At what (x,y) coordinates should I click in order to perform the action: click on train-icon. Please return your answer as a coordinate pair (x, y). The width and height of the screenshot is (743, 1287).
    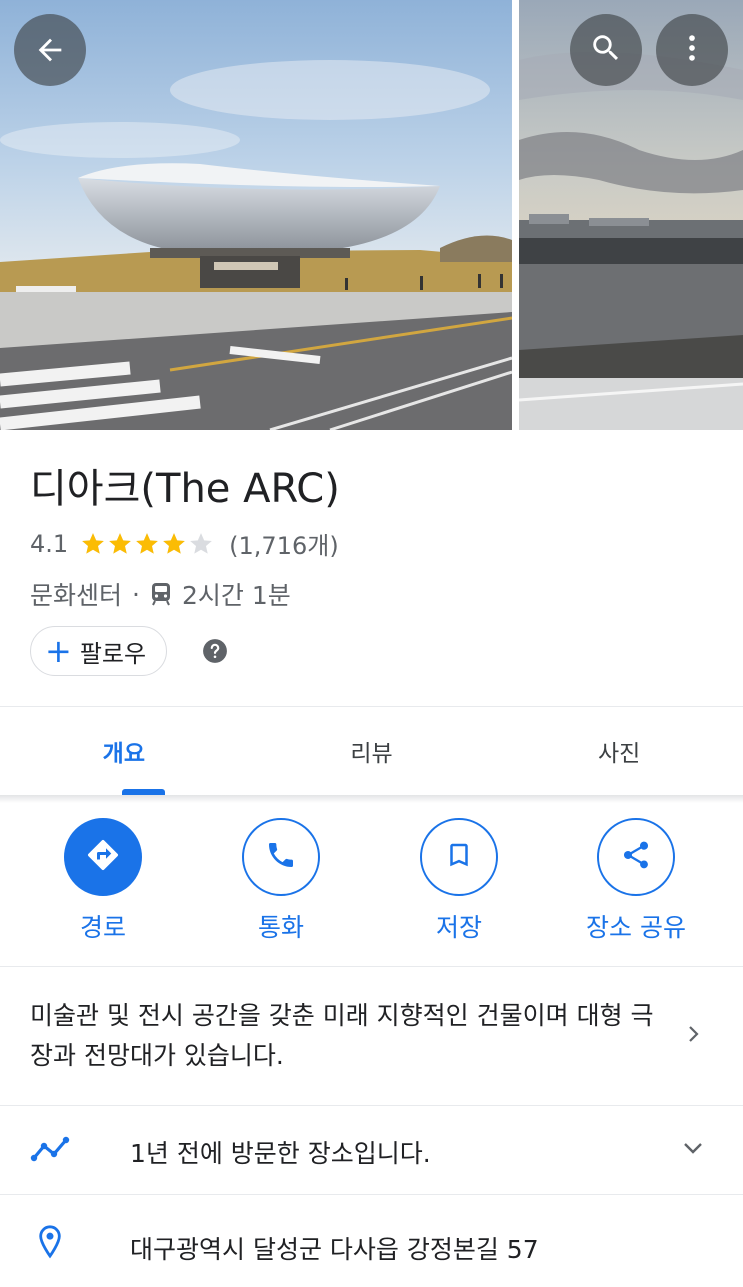
    Looking at the image, I should click on (161, 594).